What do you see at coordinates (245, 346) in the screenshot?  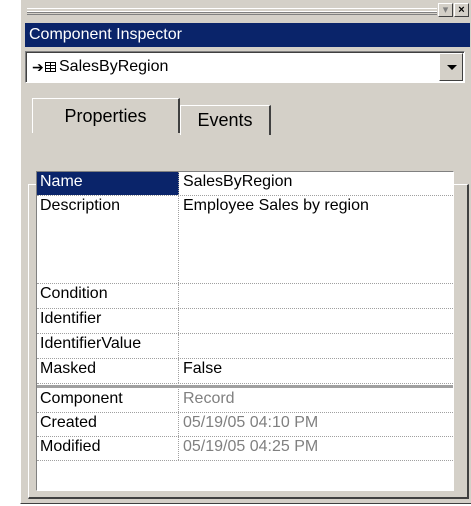 I see `property-row: IdentifierValue` at bounding box center [245, 346].